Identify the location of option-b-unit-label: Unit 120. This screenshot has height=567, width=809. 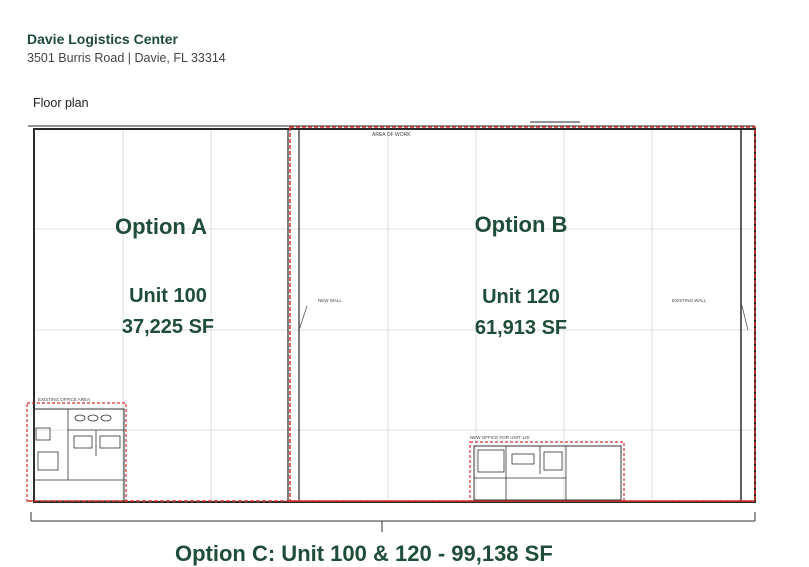
(521, 297).